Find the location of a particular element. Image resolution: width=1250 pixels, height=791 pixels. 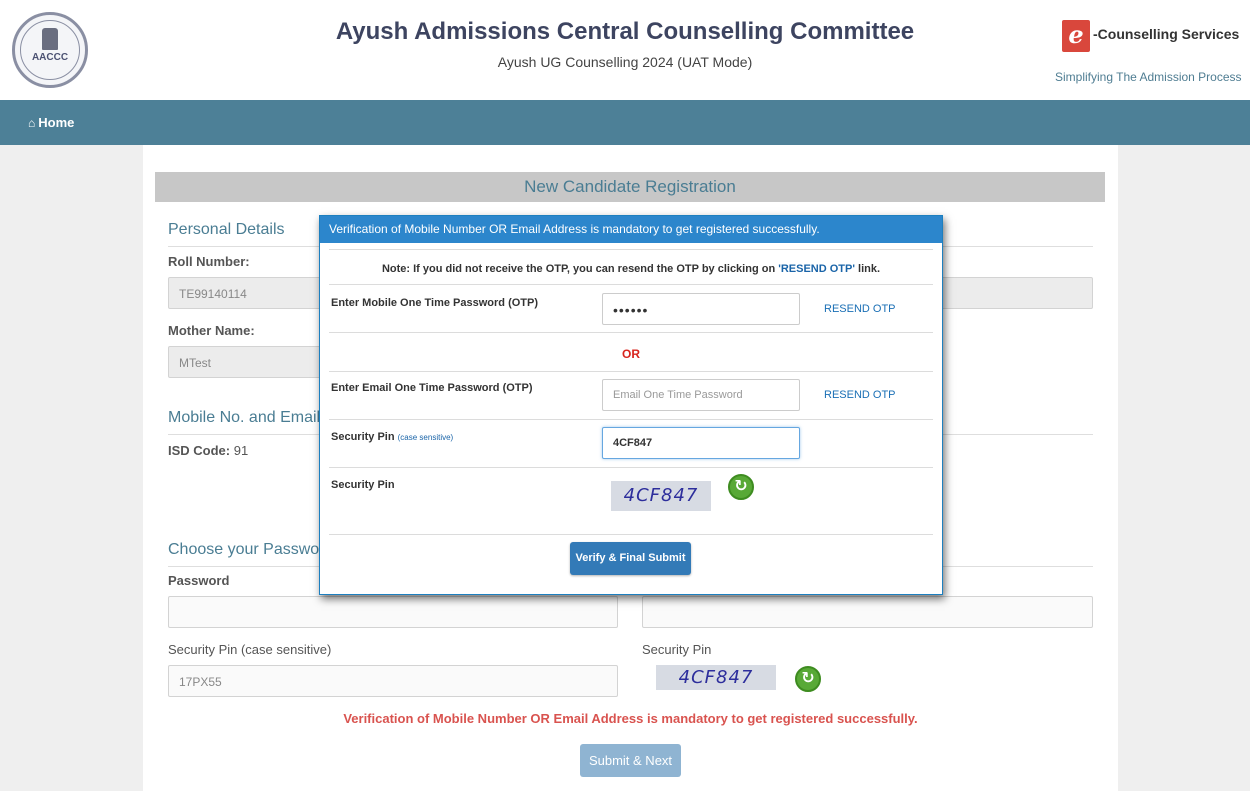

mobile-otp-label: Enter Mobile One Time Password (OTP) is located at coordinates (435, 303).